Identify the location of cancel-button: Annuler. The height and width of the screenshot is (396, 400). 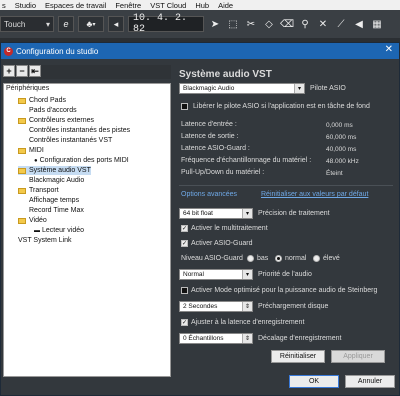
(370, 381).